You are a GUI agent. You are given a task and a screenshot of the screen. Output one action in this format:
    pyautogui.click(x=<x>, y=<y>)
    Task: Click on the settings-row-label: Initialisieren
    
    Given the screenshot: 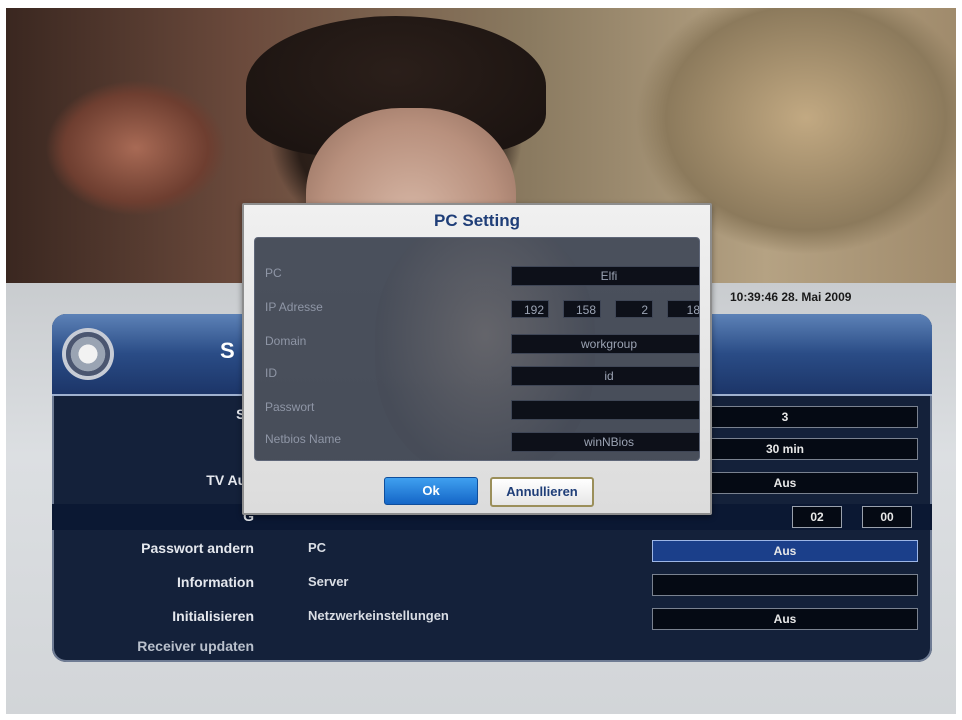 What is the action you would take?
    pyautogui.click(x=213, y=616)
    